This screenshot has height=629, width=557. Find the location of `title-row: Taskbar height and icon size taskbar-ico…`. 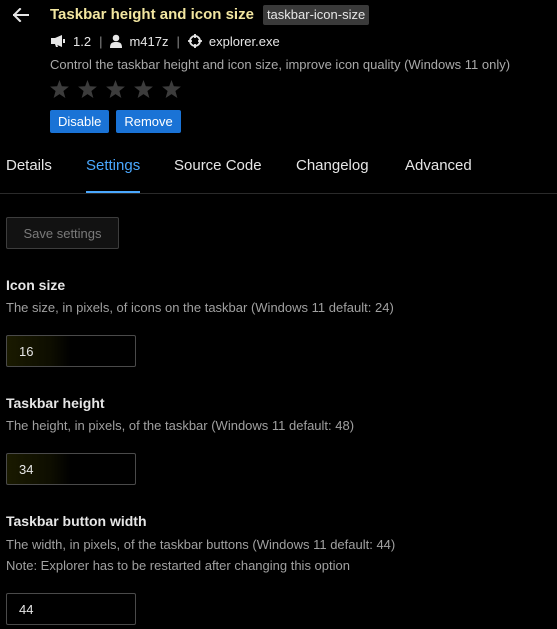

title-row: Taskbar height and icon size taskbar-ico… is located at coordinates (210, 15).